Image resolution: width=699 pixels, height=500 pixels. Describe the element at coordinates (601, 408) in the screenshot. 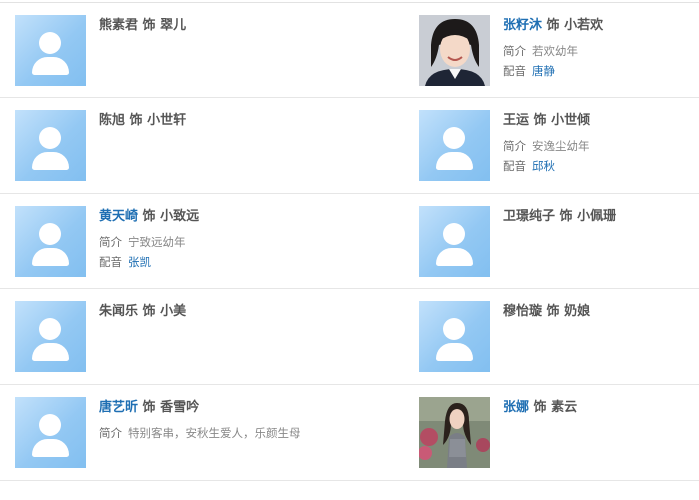

I see `cast-title: 张娜 饰 素云` at that location.